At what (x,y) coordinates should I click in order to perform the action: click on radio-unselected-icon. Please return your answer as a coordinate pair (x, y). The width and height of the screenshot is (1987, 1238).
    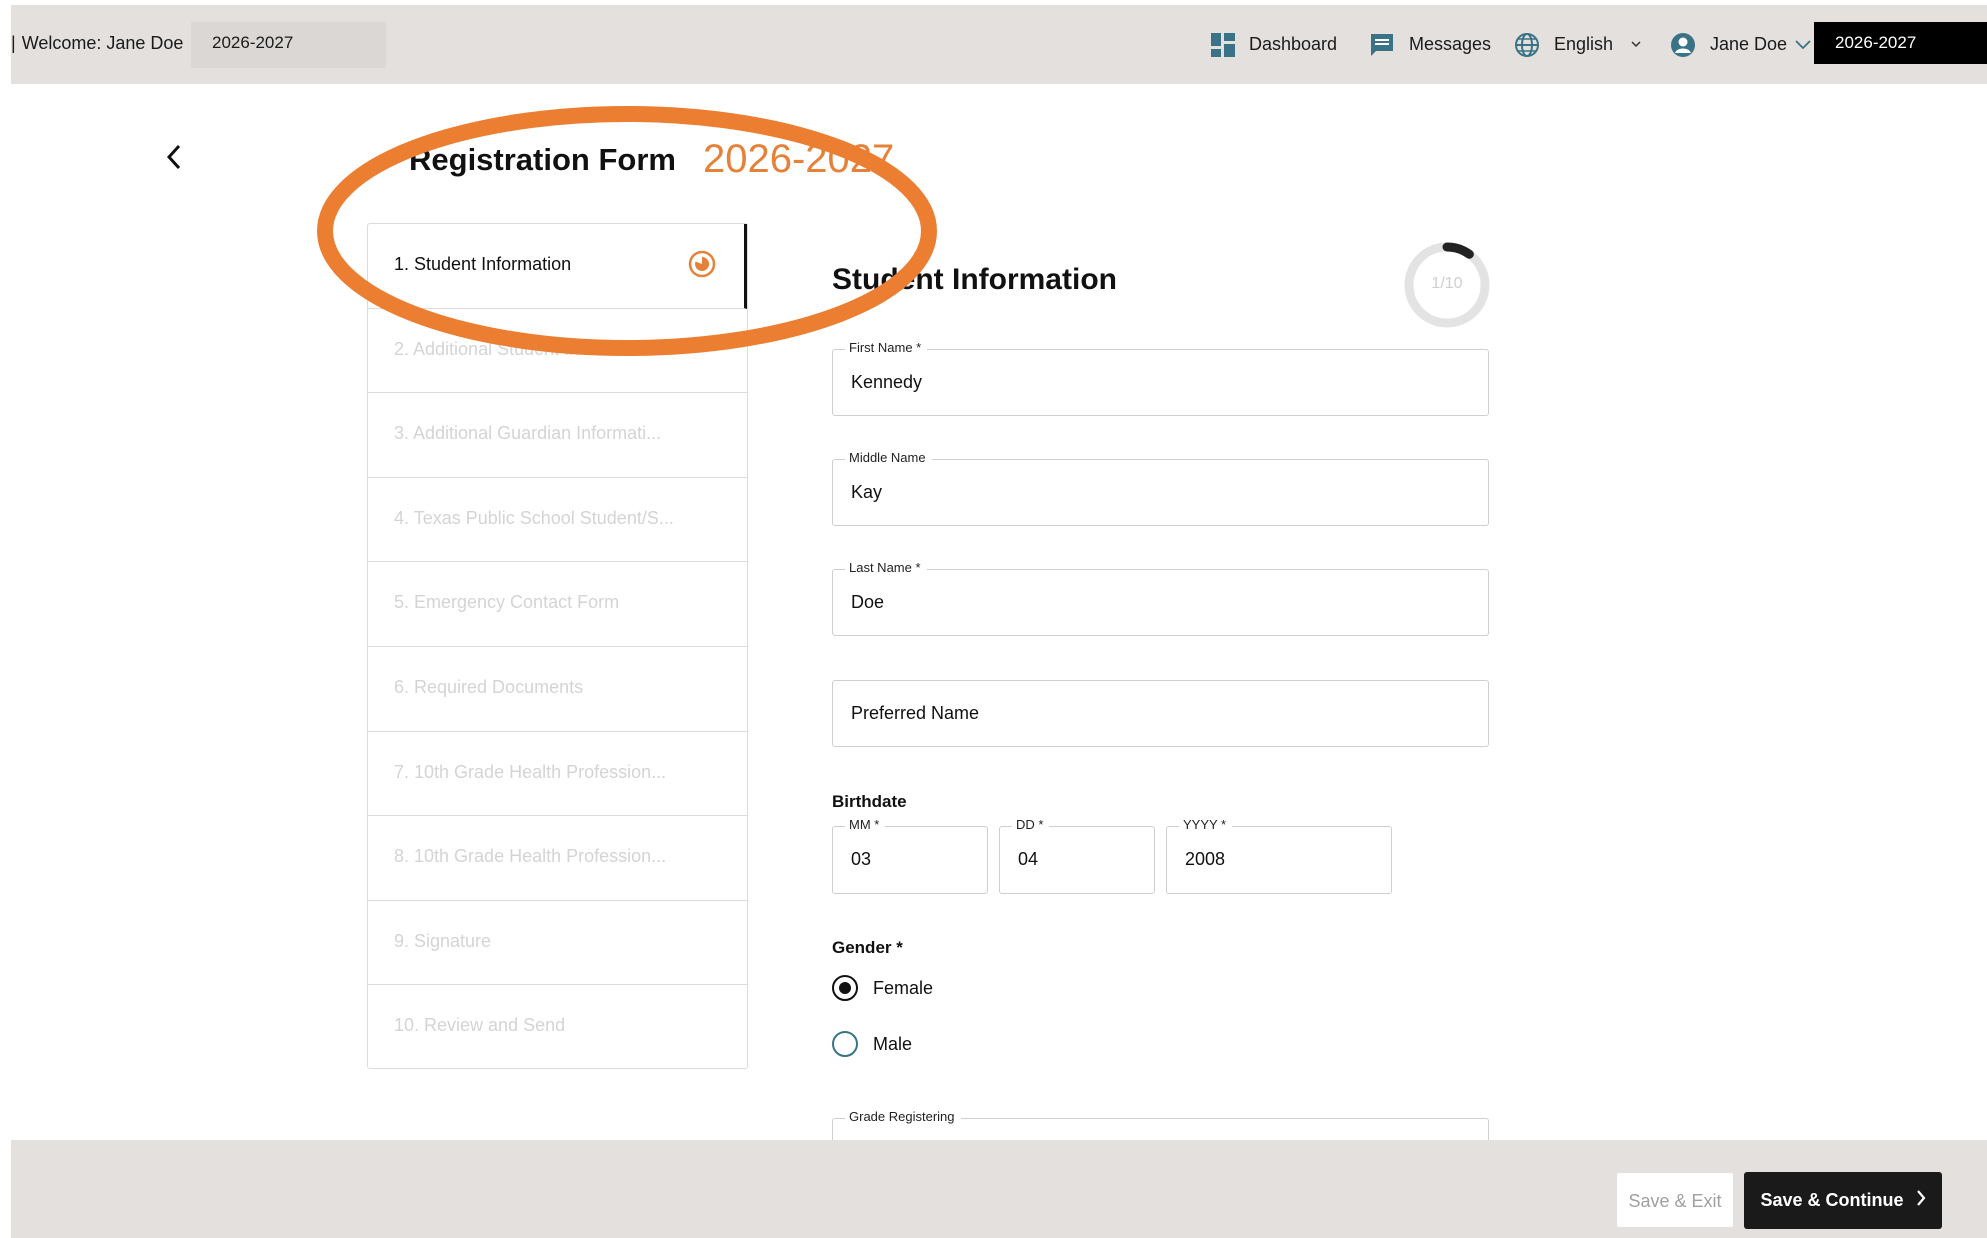
    Looking at the image, I should click on (845, 1044).